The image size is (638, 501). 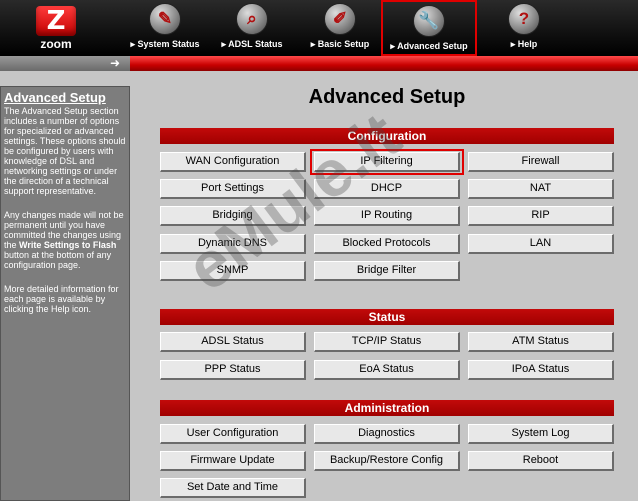 What do you see at coordinates (541, 370) in the screenshot?
I see `ipoa-status-button: IPoA Status` at bounding box center [541, 370].